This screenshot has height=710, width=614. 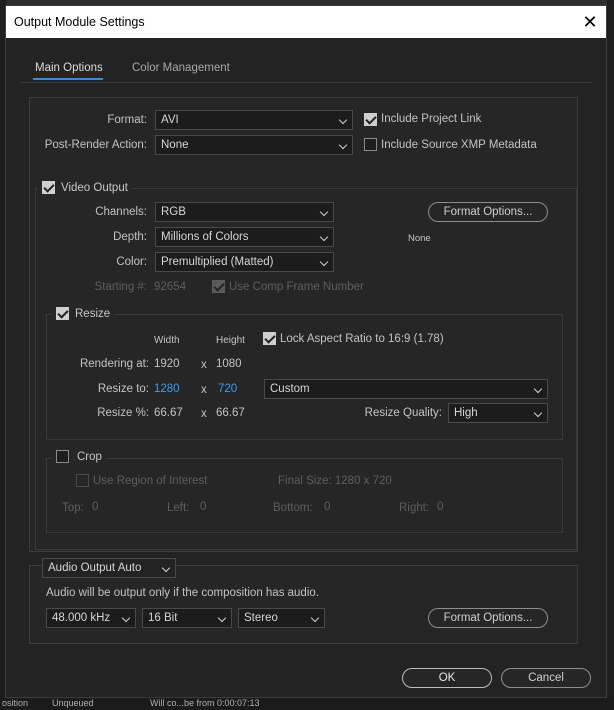 What do you see at coordinates (82, 480) in the screenshot?
I see `use-roi-checkbox` at bounding box center [82, 480].